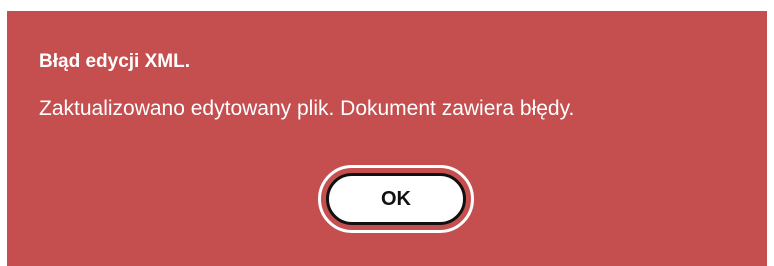 The height and width of the screenshot is (266, 774). I want to click on ok-button-focus-ring: OK, so click(396, 199).